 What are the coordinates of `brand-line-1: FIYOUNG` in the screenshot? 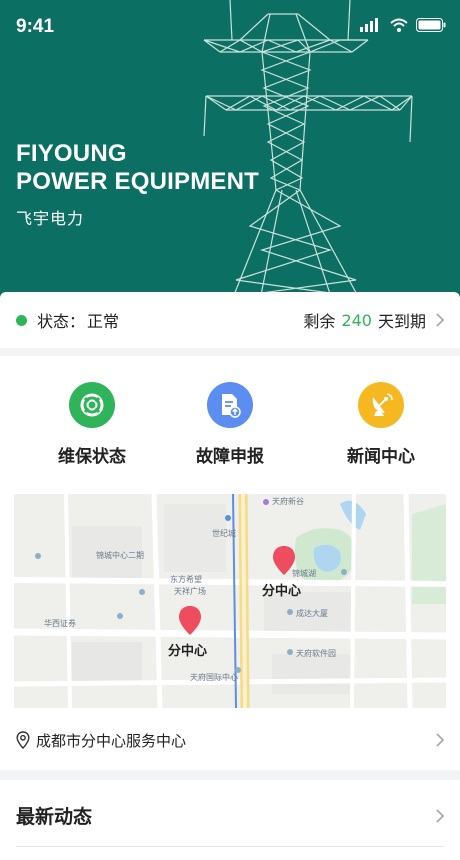 It's located at (71, 153).